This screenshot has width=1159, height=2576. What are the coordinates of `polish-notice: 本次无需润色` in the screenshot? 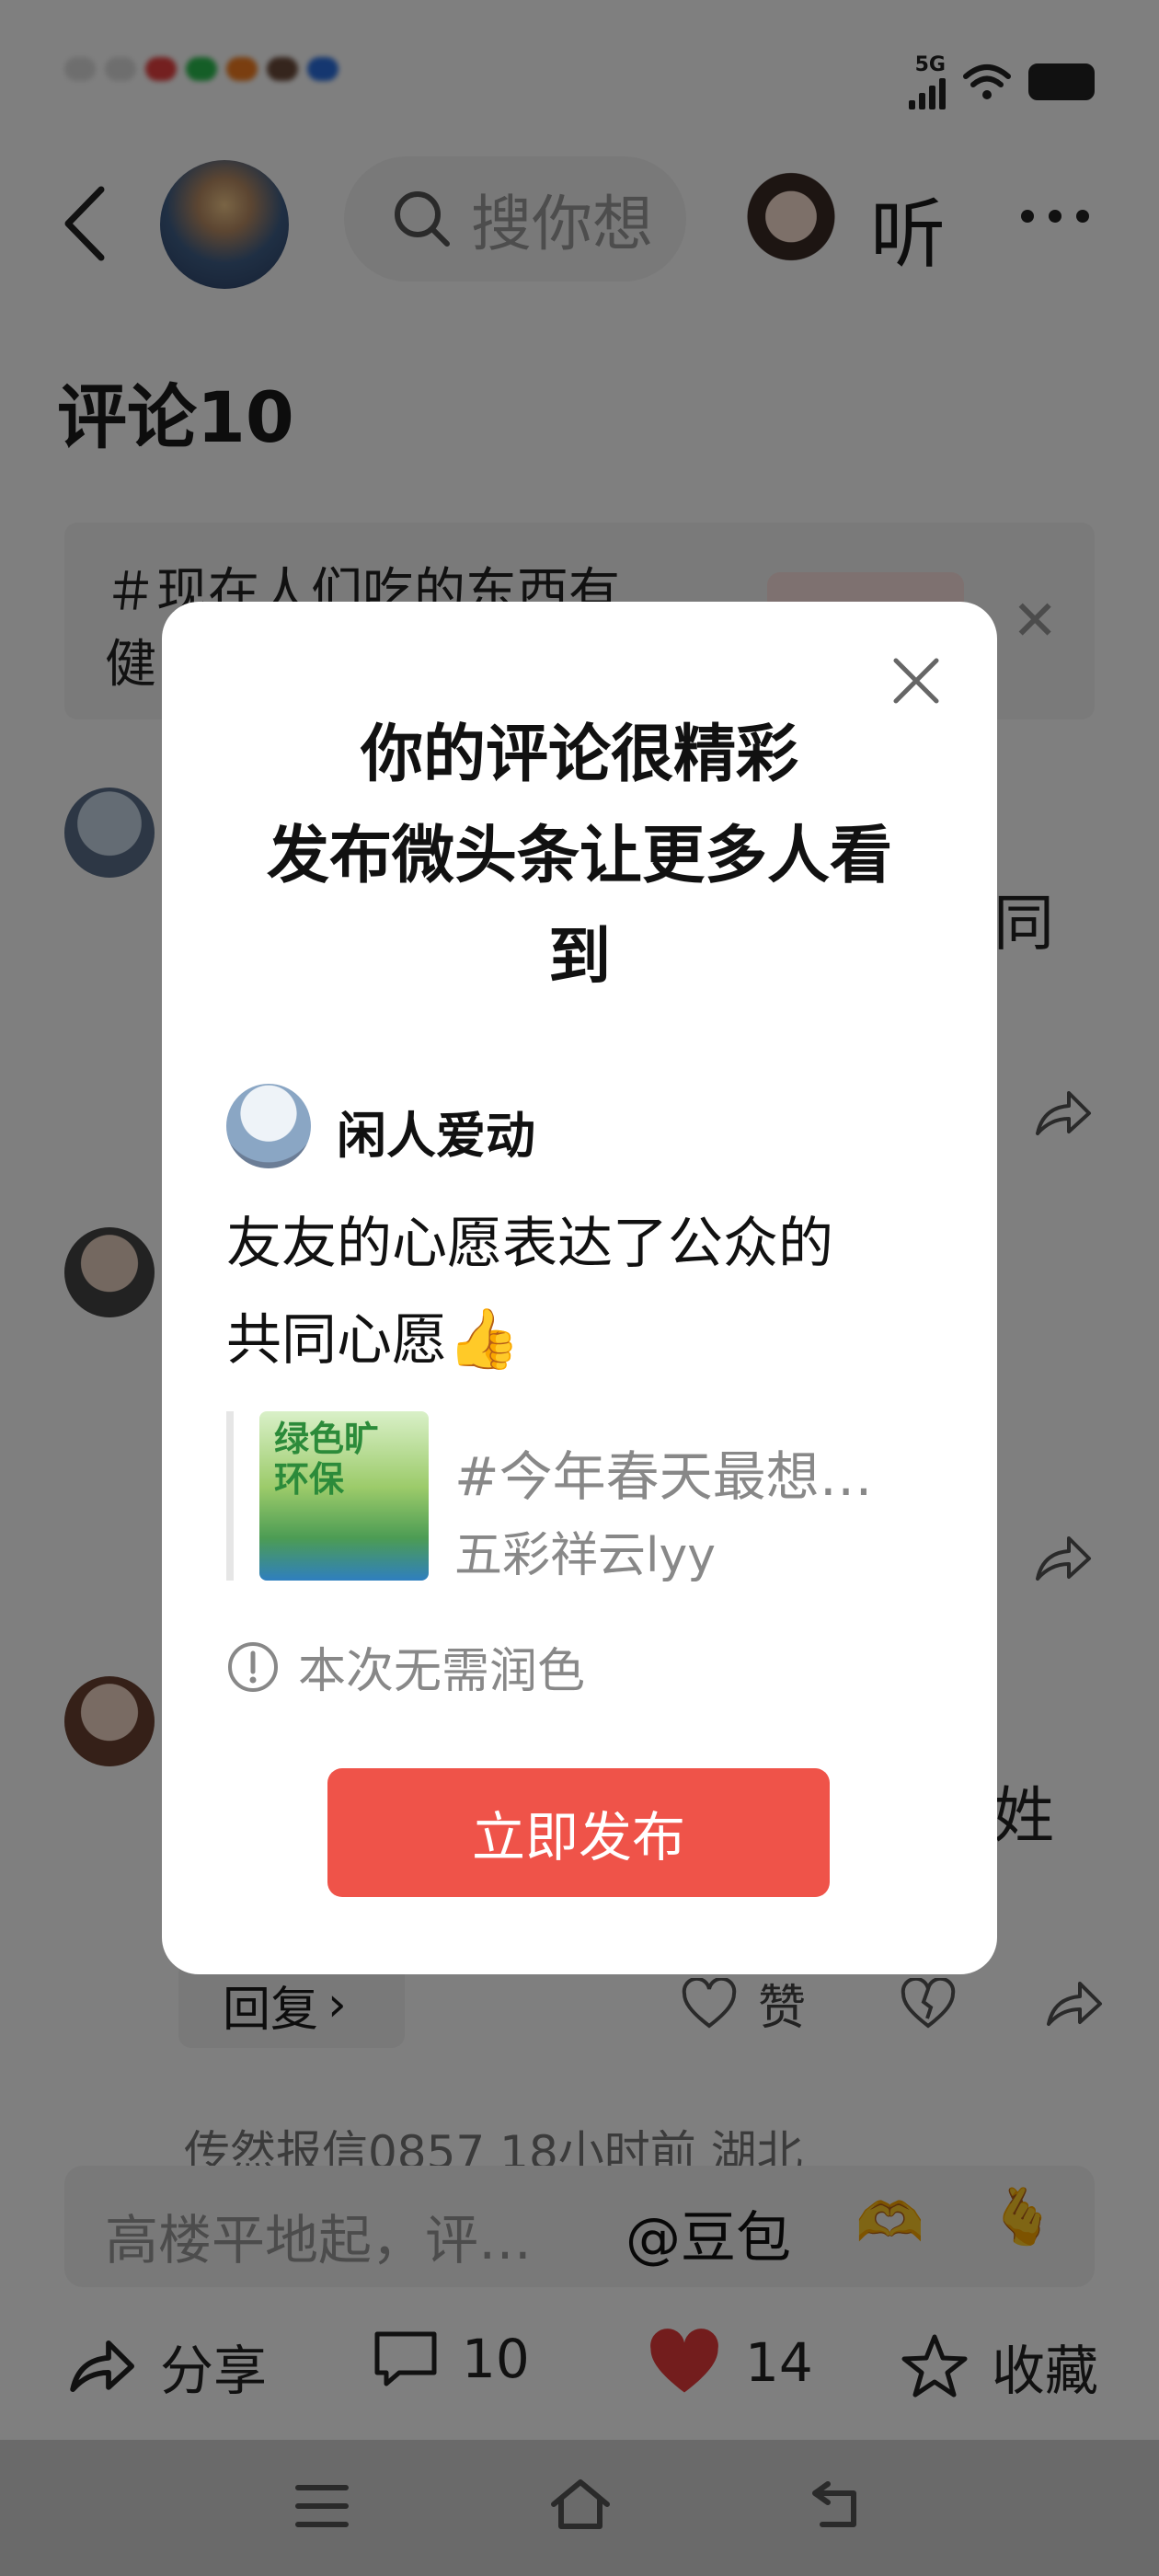 It's located at (405, 1666).